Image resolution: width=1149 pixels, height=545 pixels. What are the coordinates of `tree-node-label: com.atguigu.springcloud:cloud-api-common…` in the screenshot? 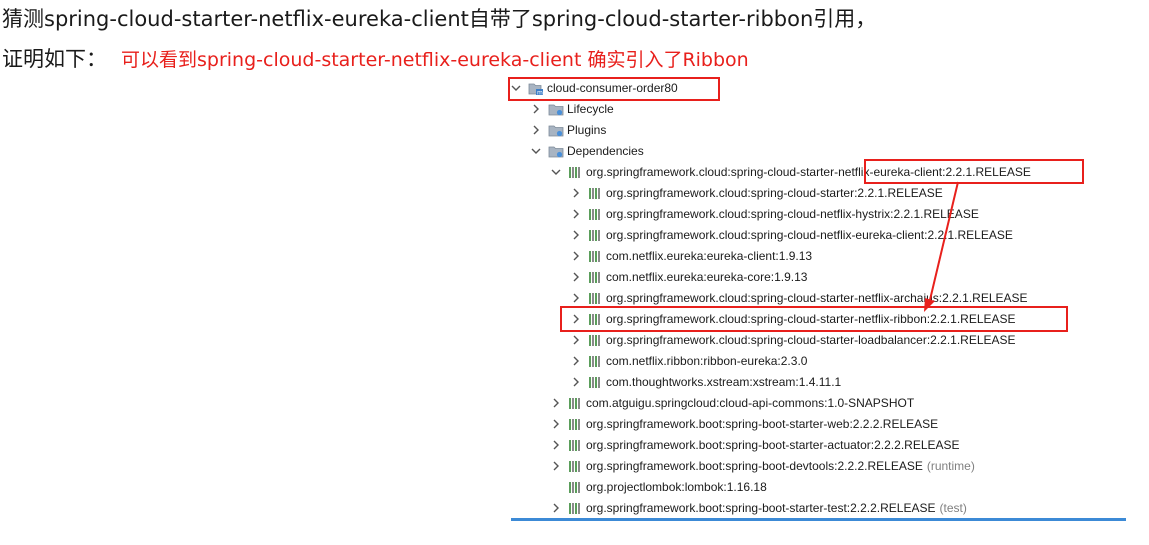 It's located at (750, 403).